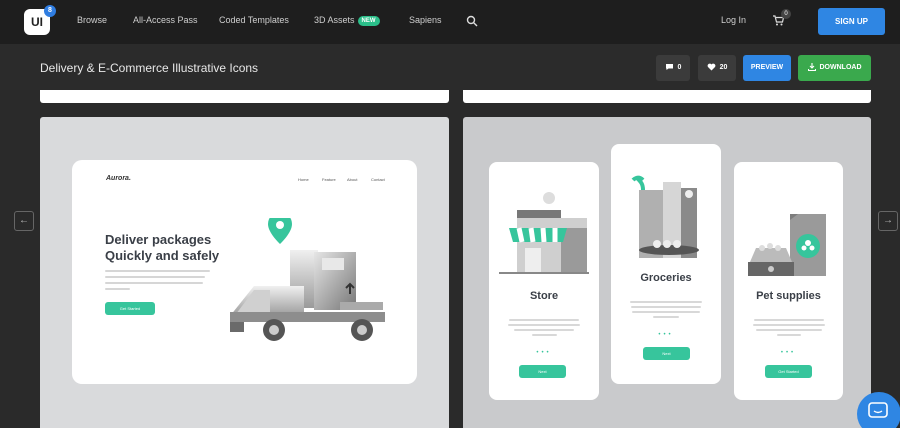  Describe the element at coordinates (667, 96) in the screenshot. I see `gallery-card-top-right` at that location.